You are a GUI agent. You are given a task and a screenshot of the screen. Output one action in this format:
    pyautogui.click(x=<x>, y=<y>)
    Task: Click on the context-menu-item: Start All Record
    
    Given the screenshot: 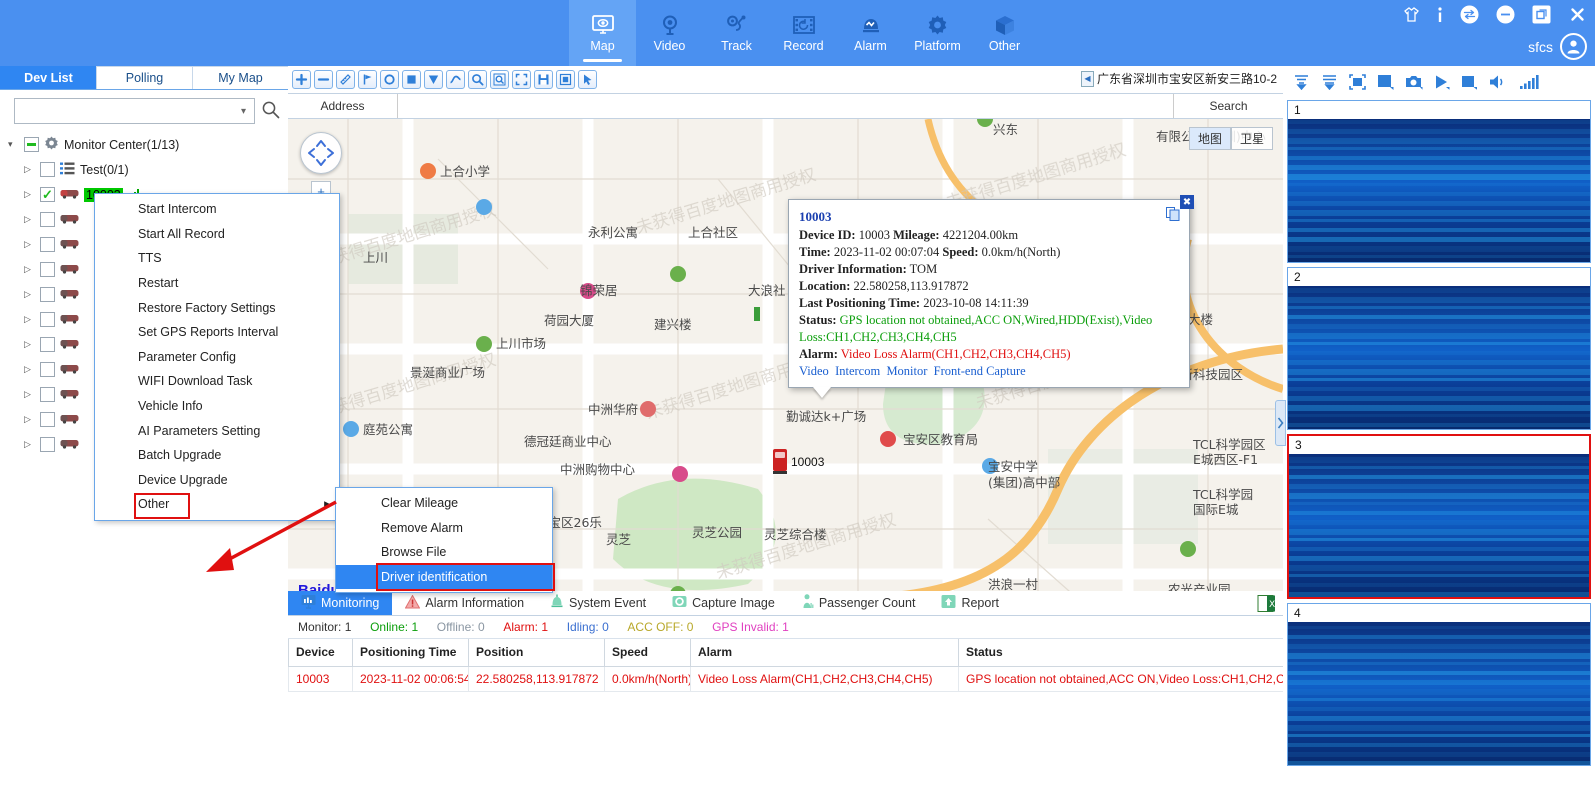 What is the action you would take?
    pyautogui.click(x=217, y=234)
    